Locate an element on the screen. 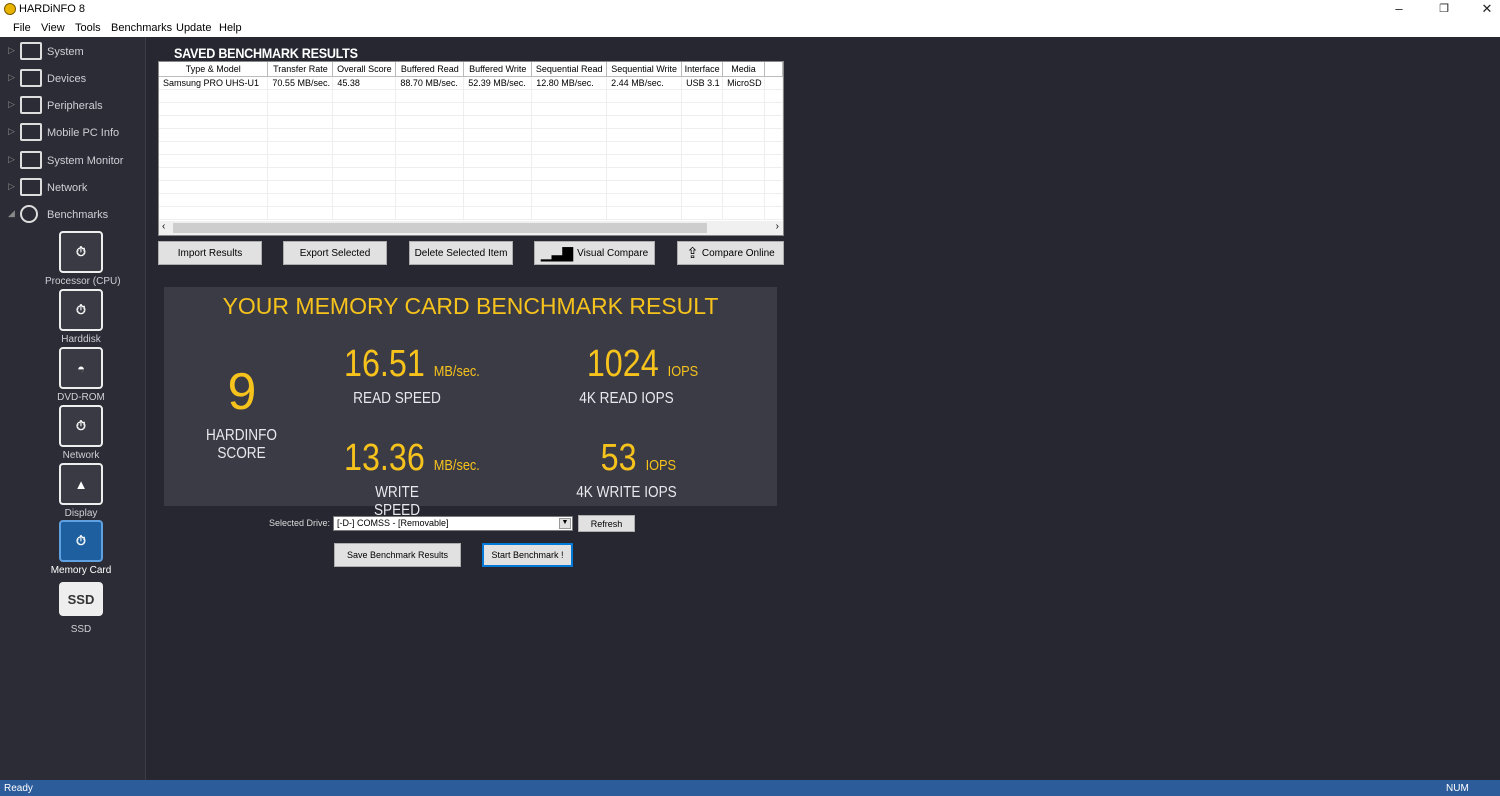 This screenshot has width=1500, height=796. sidebar-item-system: ▷ System is located at coordinates (73, 51).